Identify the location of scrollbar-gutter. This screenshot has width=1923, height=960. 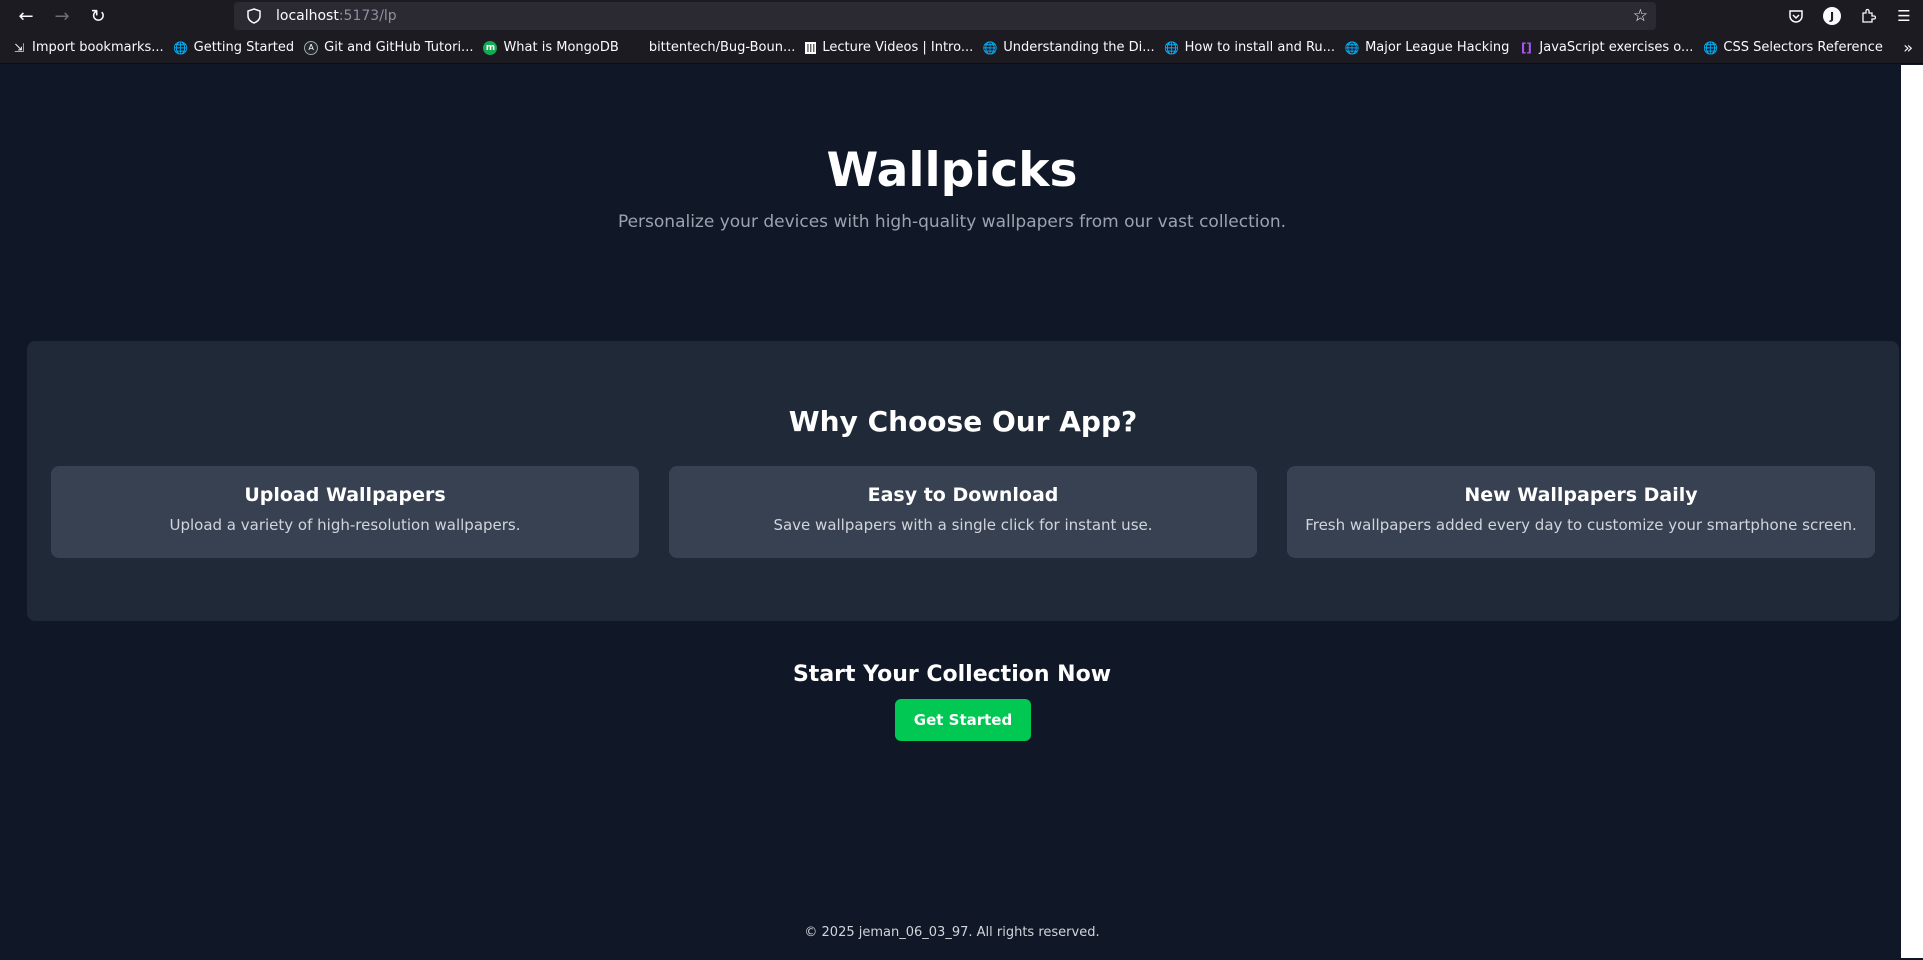
(1912, 511).